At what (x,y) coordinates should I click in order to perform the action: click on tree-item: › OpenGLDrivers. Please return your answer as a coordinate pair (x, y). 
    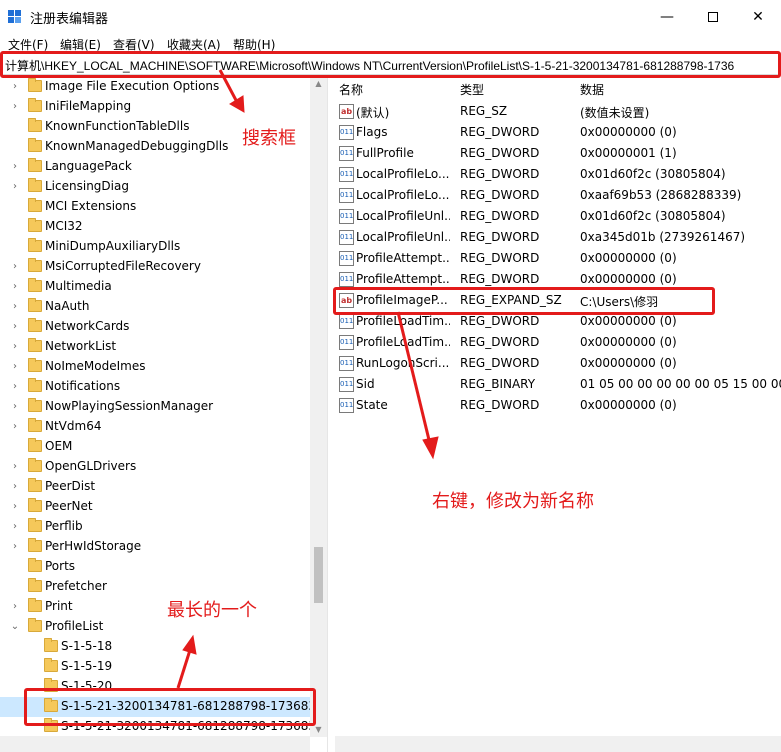
    Looking at the image, I should click on (155, 467).